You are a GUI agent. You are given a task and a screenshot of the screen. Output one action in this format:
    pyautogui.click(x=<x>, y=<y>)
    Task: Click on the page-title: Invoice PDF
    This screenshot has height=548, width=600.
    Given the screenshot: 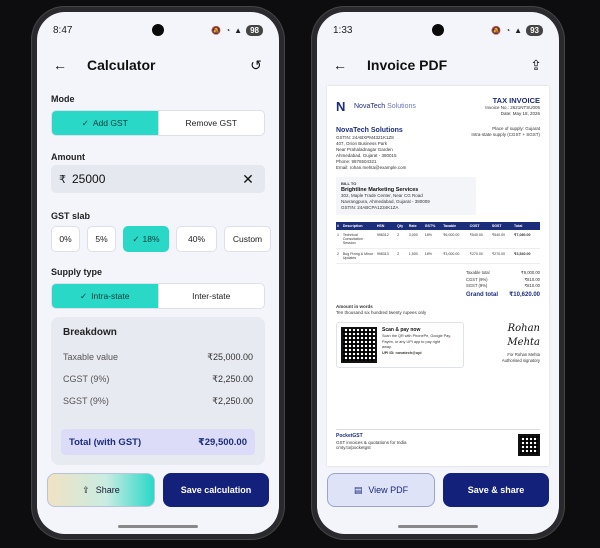 What is the action you would take?
    pyautogui.click(x=407, y=65)
    